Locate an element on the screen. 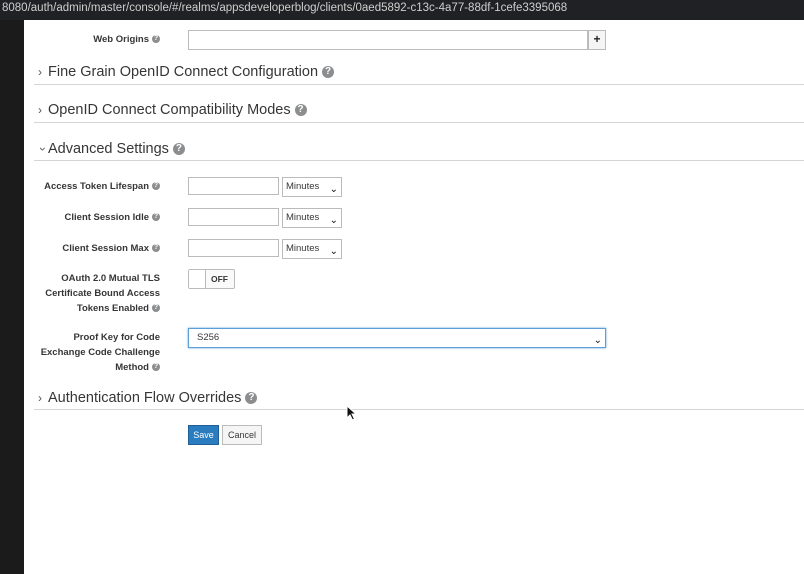 The width and height of the screenshot is (804, 574). cancel-button: Cancel is located at coordinates (242, 435).